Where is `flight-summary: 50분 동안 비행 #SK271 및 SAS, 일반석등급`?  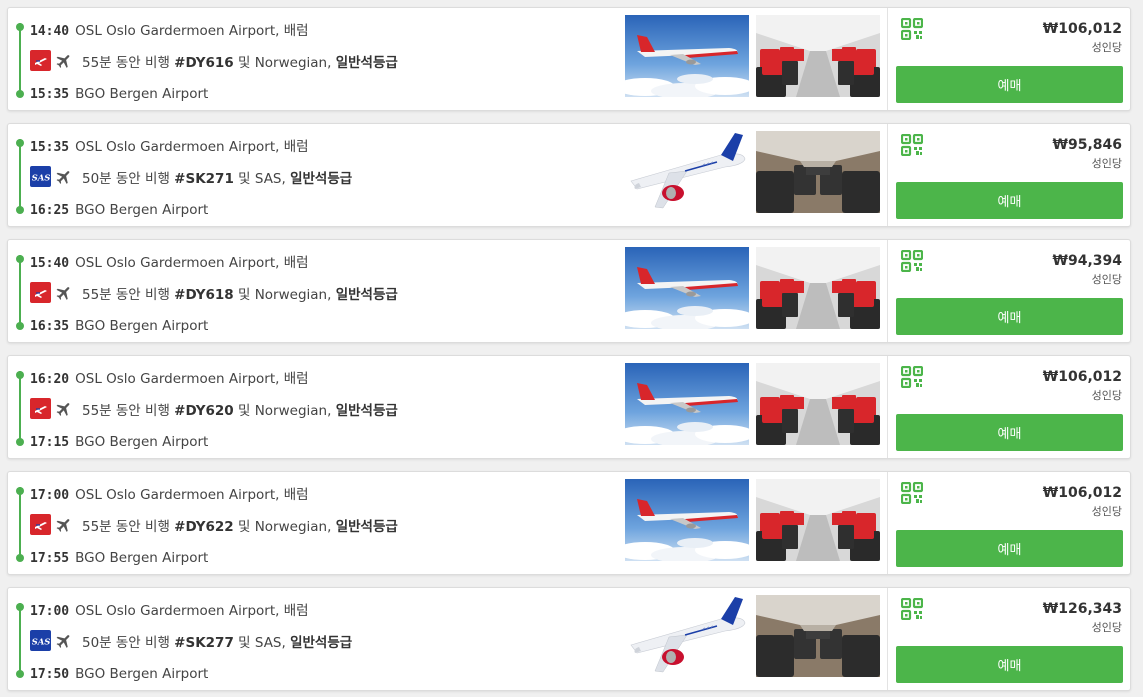
flight-summary: 50분 동안 비행 #SK271 및 SAS, 일반석등급 is located at coordinates (217, 177).